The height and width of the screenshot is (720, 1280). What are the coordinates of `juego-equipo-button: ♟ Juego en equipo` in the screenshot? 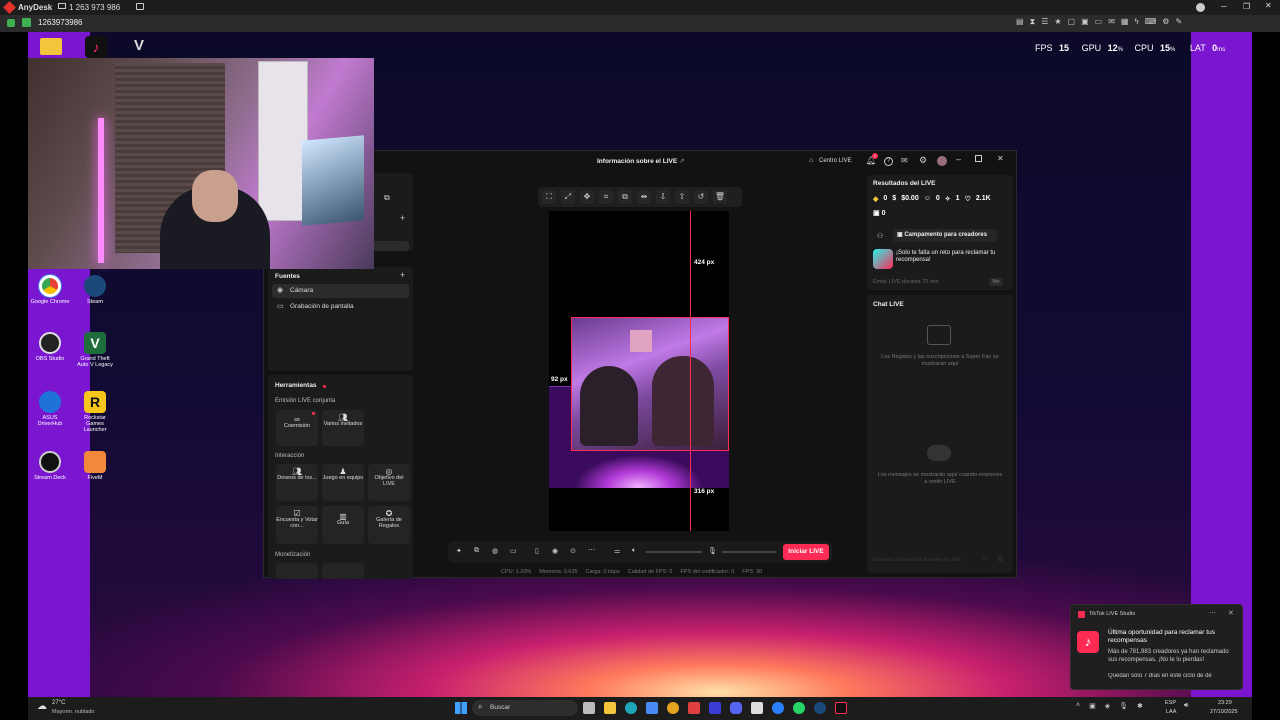 It's located at (343, 482).